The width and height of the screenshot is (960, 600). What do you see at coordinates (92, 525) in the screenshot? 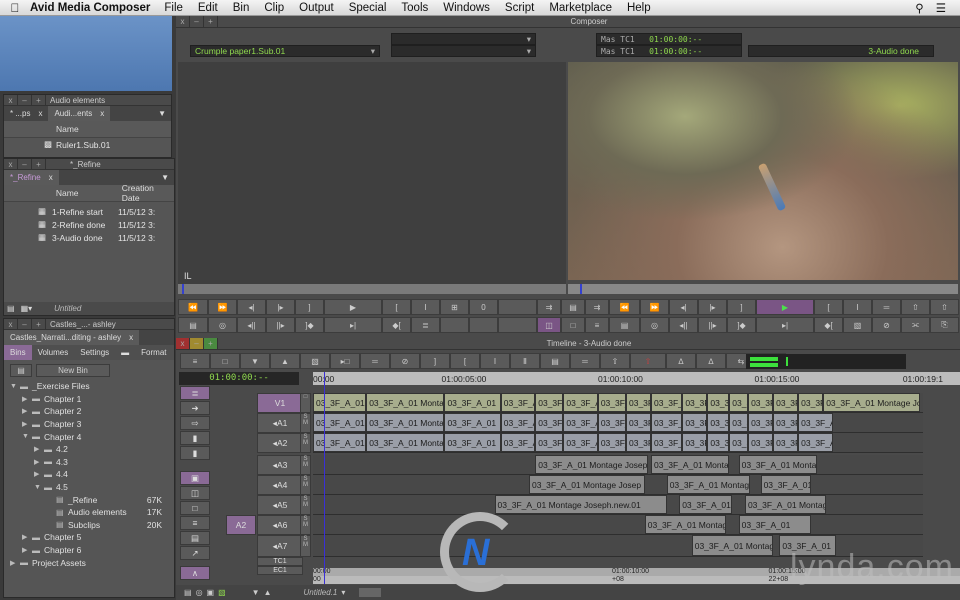
I see `tree-item: ▤ Subclips 20K` at bounding box center [92, 525].